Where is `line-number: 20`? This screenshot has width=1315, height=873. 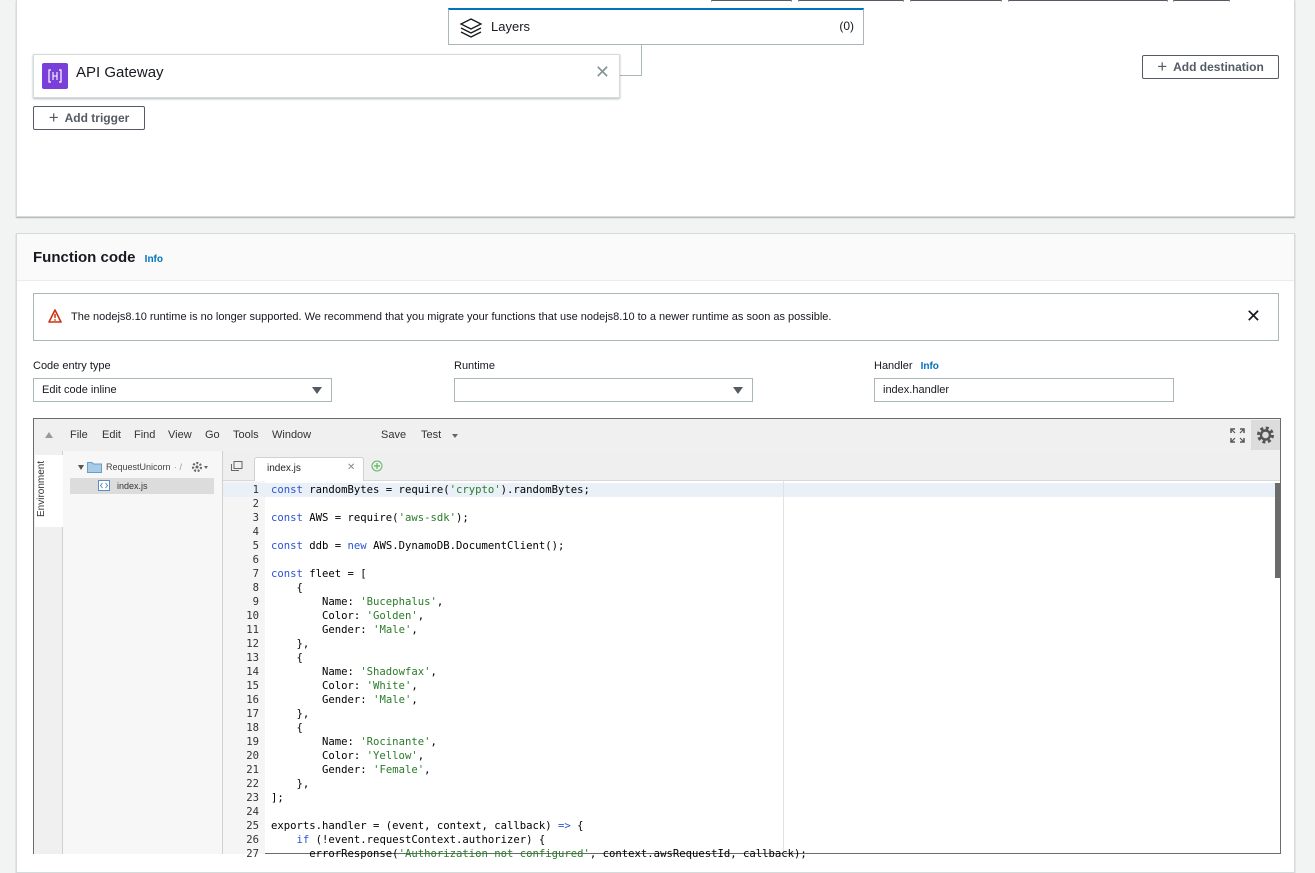
line-number: 20 is located at coordinates (252, 756).